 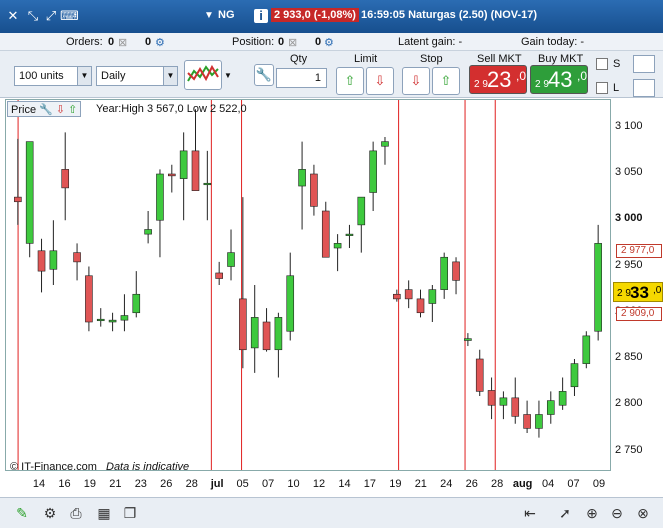 I want to click on fullscreen-icon: ⤢, so click(x=51, y=16).